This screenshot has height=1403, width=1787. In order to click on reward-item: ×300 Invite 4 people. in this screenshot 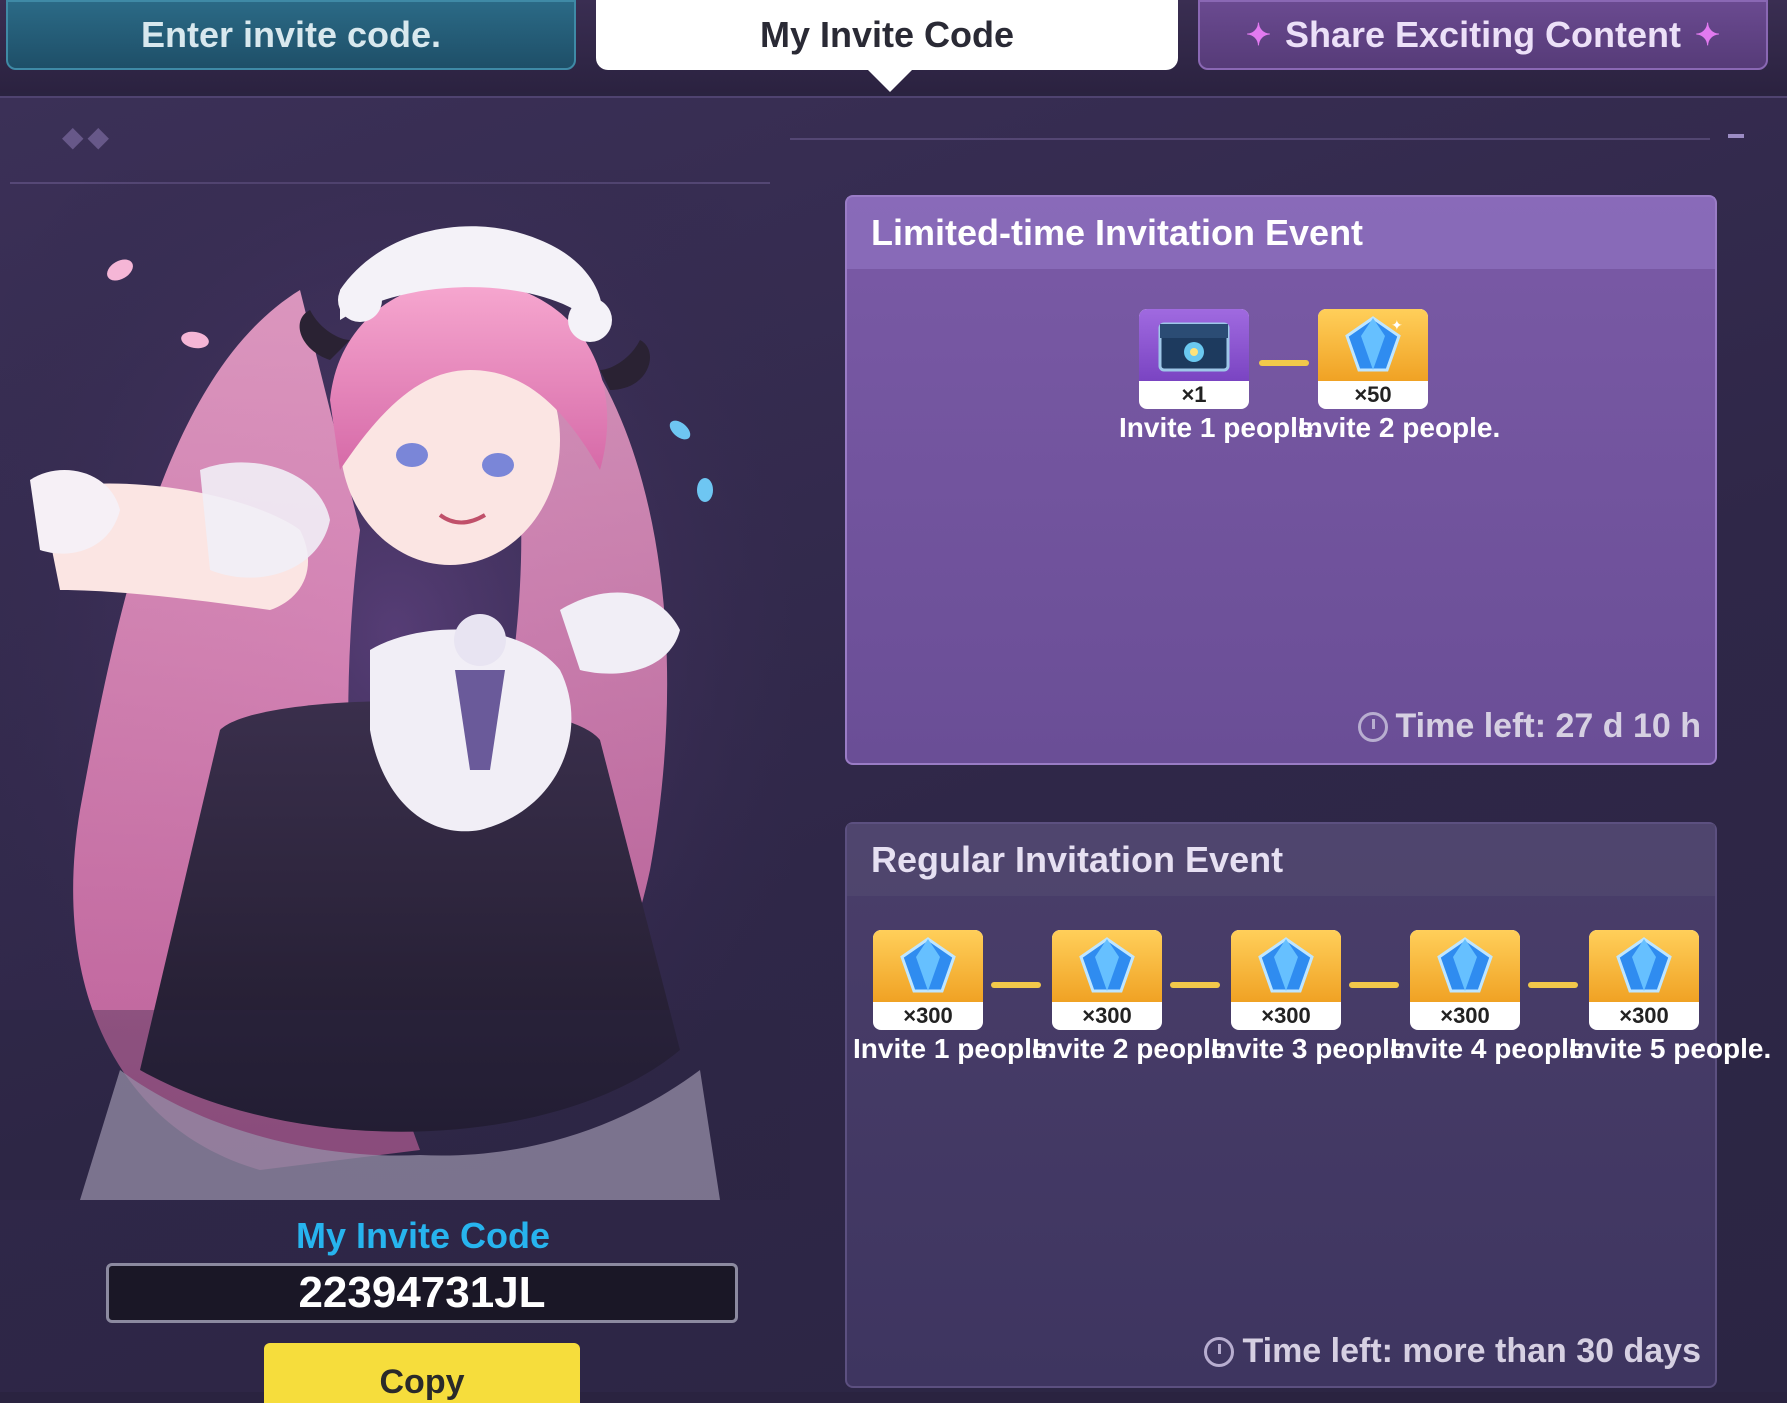, I will do `click(1491, 998)`.